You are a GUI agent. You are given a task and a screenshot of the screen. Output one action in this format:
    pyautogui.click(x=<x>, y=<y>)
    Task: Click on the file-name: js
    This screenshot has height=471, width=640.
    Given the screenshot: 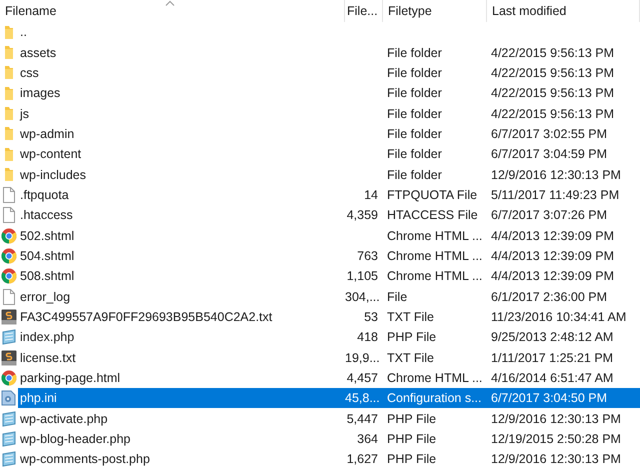 What is the action you would take?
    pyautogui.click(x=25, y=114)
    